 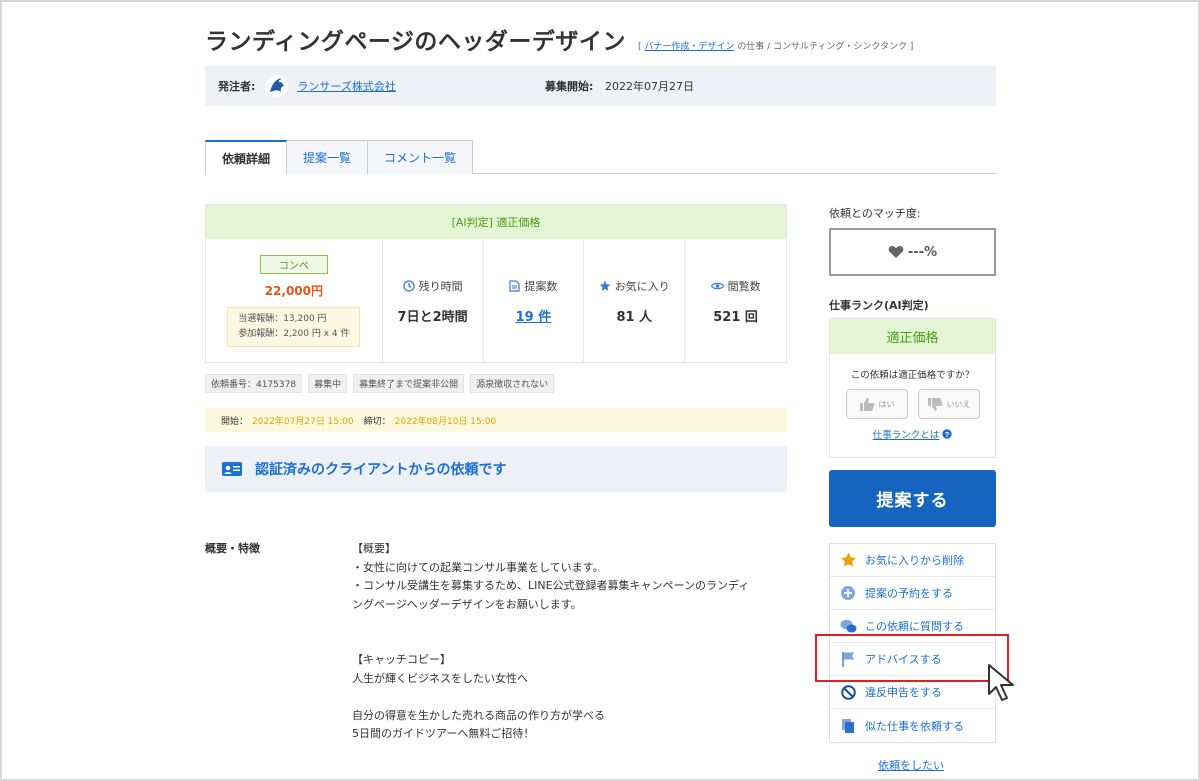 What do you see at coordinates (912, 593) in the screenshot?
I see `reserve-proposal-action: 提案の予約をする` at bounding box center [912, 593].